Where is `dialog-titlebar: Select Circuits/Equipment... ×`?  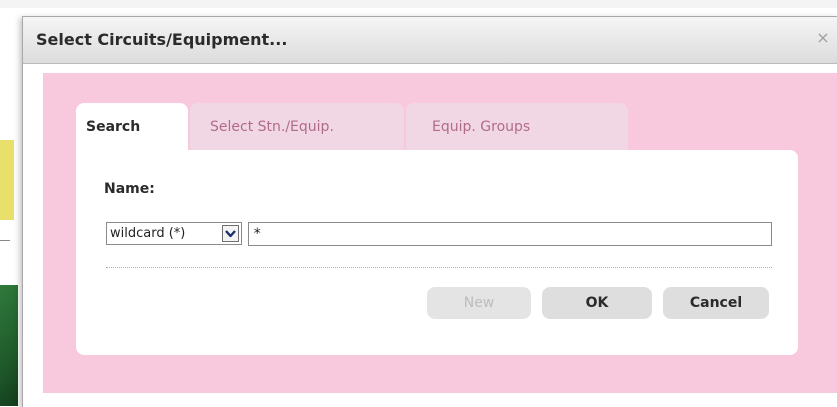 dialog-titlebar: Select Circuits/Equipment... × is located at coordinates (430, 40).